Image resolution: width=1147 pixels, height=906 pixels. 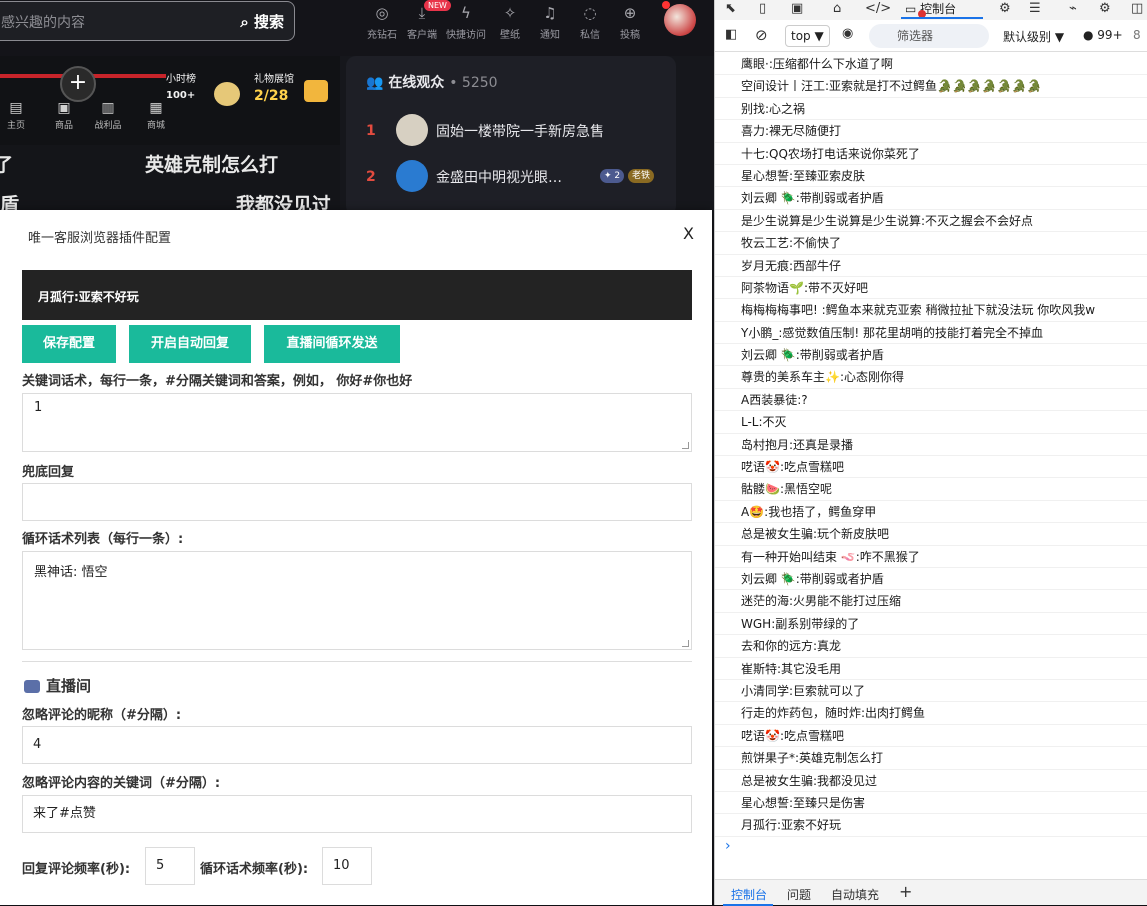 I want to click on console-log-line: 小清同学:巨索就可以了, so click(x=931, y=691).